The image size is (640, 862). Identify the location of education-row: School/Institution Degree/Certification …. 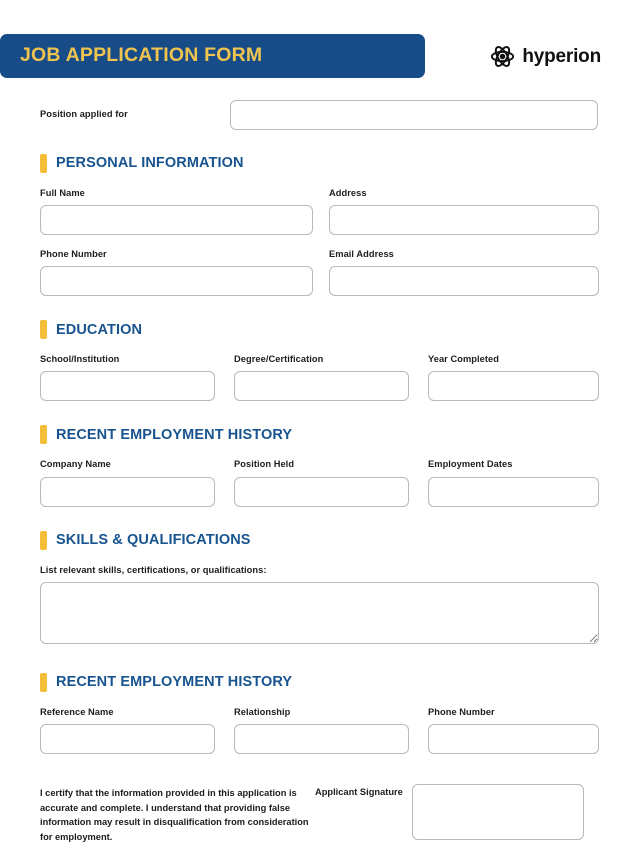
(319, 378).